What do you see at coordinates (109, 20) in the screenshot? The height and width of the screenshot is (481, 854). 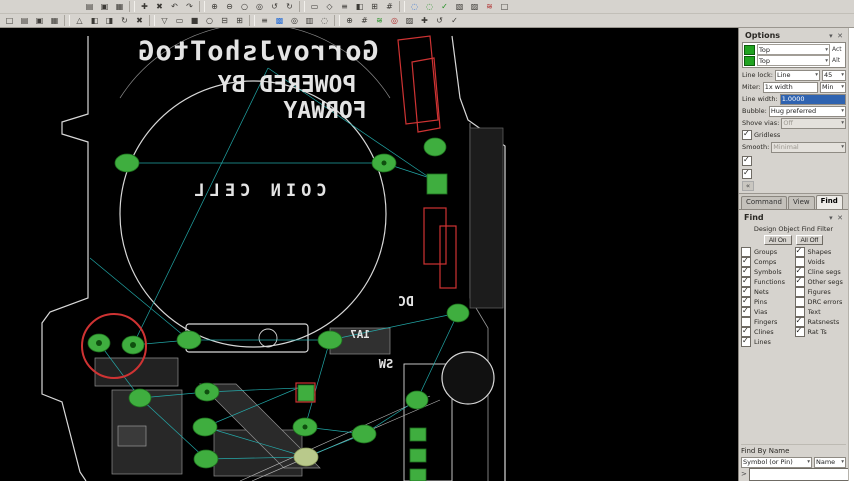 I see `mirror-icon: ◨` at bounding box center [109, 20].